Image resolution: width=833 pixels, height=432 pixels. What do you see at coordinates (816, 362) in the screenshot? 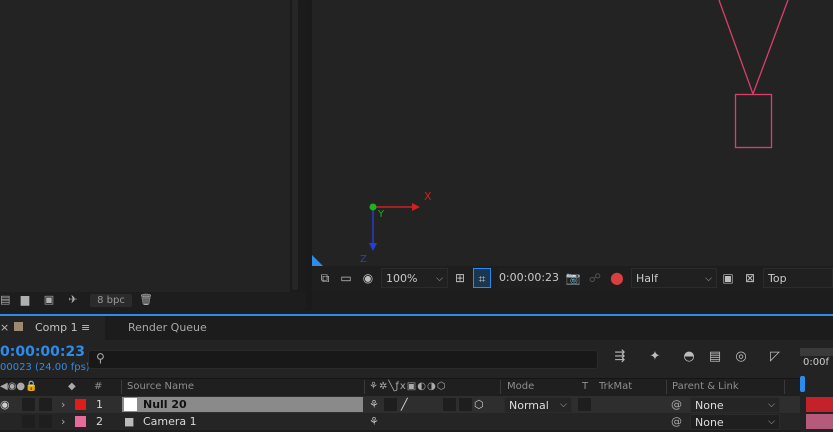
I see `time-ruler-label: 0:00f` at bounding box center [816, 362].